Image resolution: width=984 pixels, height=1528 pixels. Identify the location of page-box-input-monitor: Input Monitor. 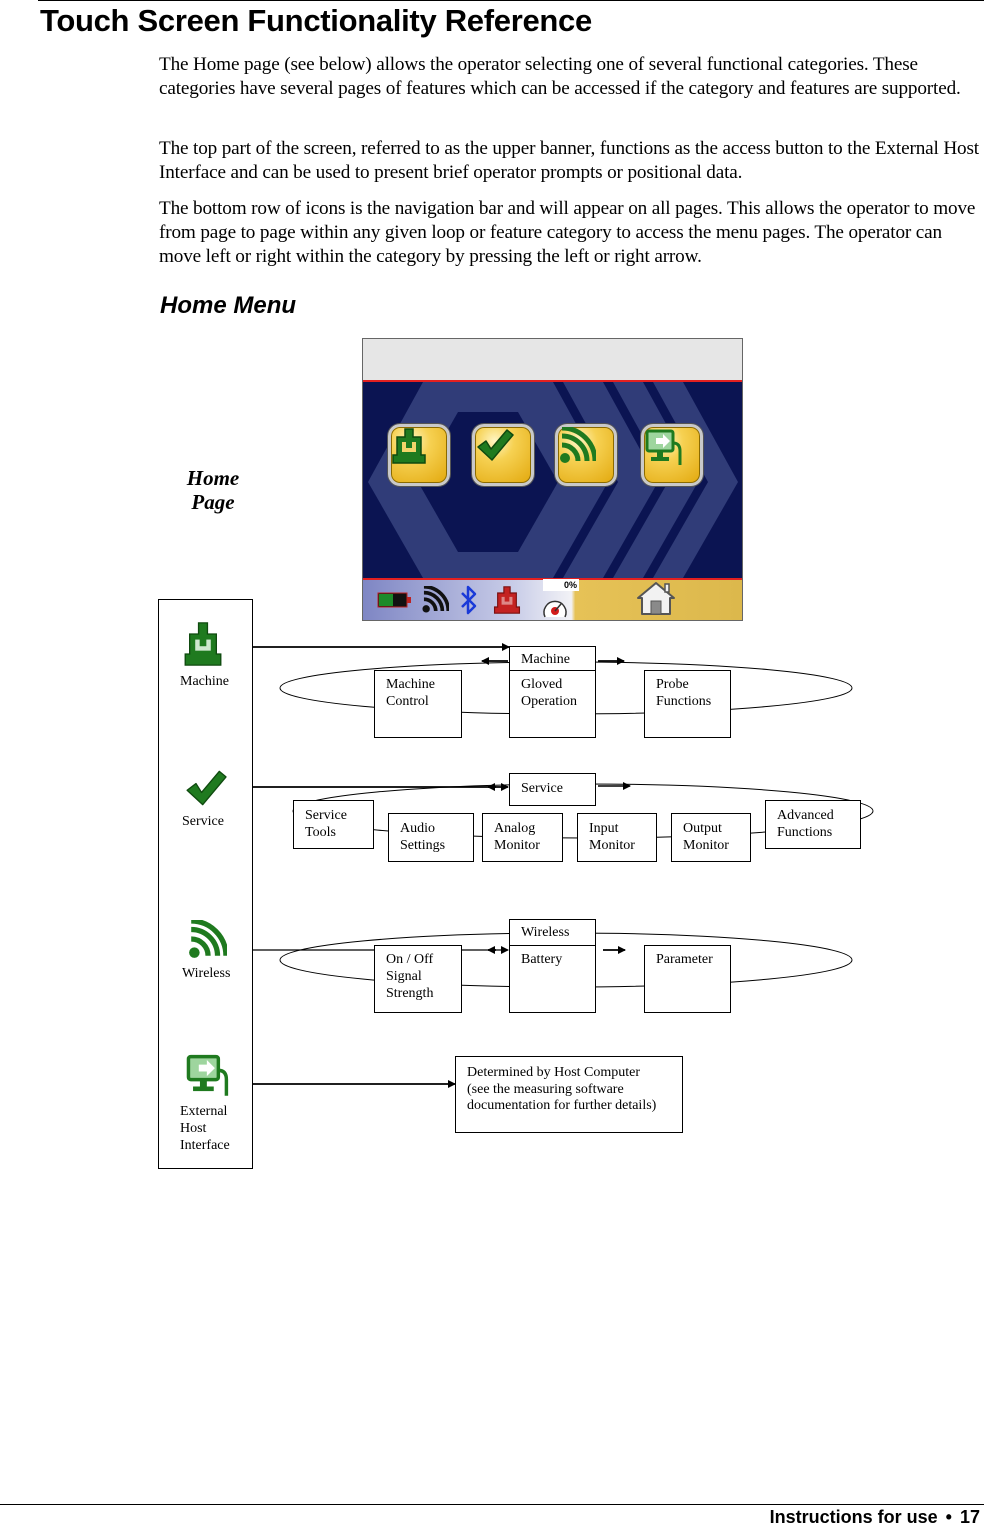
(617, 837).